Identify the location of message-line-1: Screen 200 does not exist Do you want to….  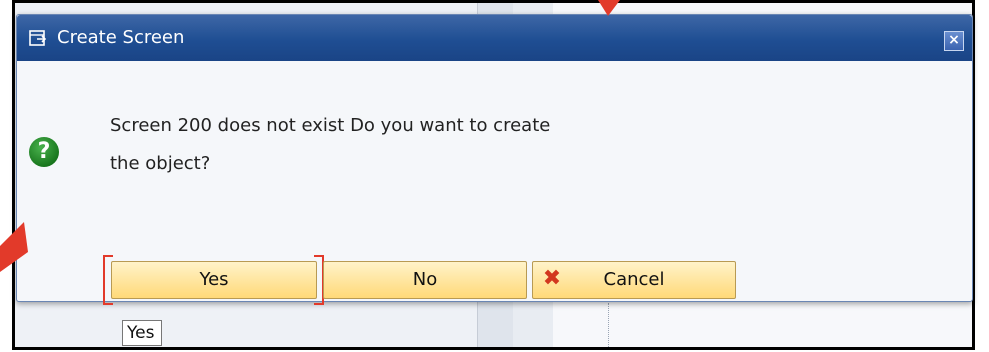
(330, 125).